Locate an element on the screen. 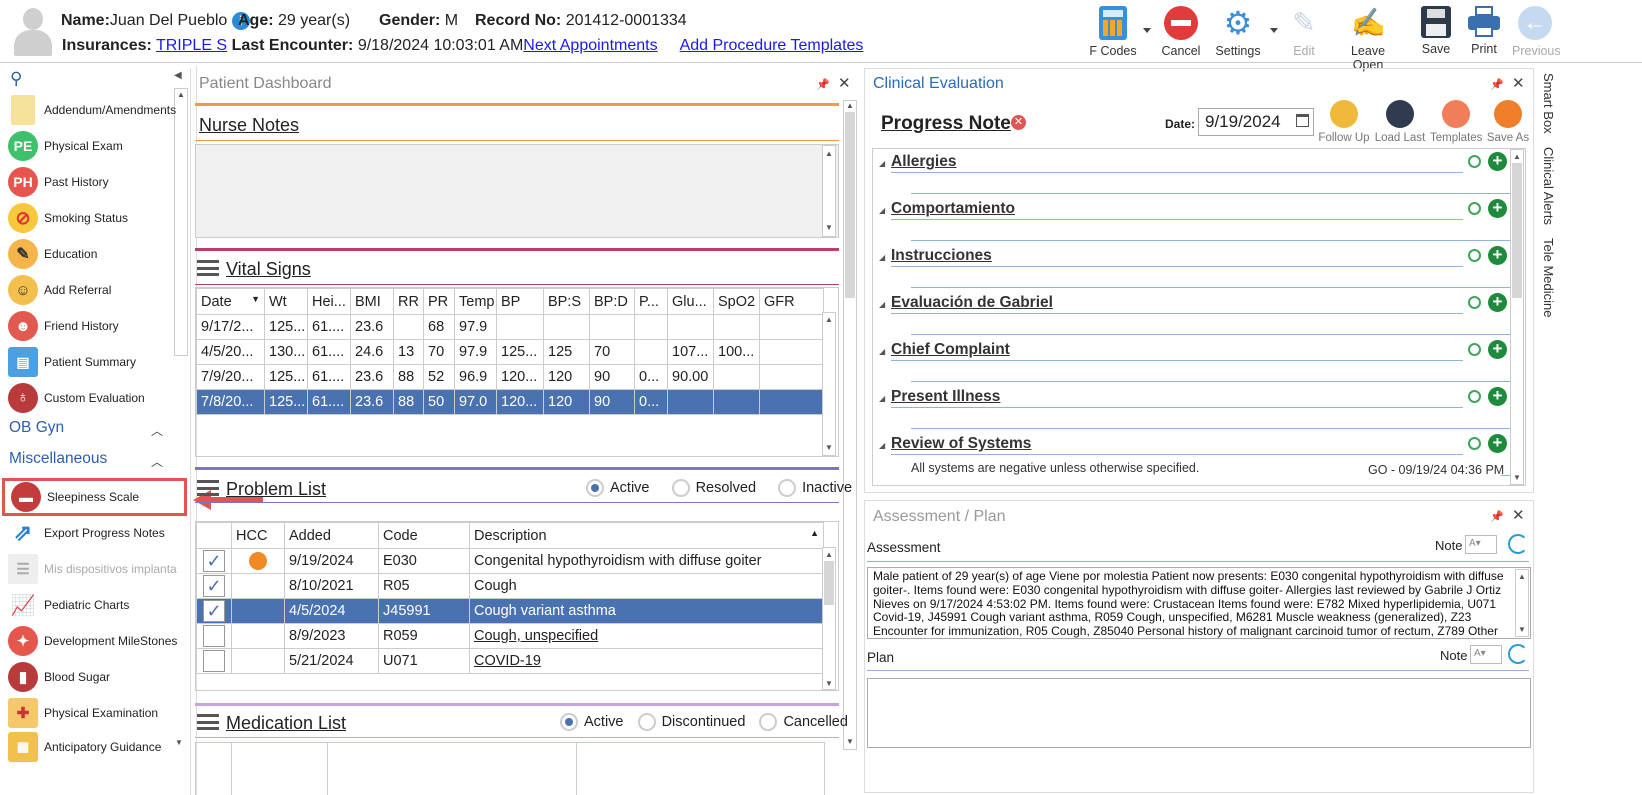 The height and width of the screenshot is (795, 1642). problem-row: ✓ 8/10/2021 R05 Cough is located at coordinates (510, 586).